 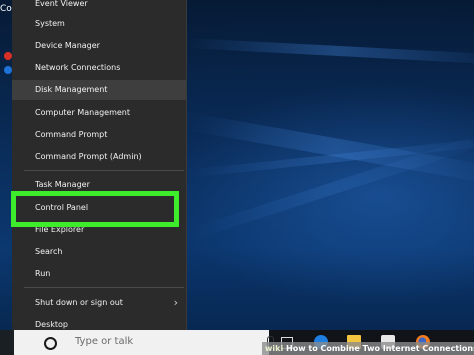 I want to click on chevron-right-icon: ›, so click(x=175, y=302).